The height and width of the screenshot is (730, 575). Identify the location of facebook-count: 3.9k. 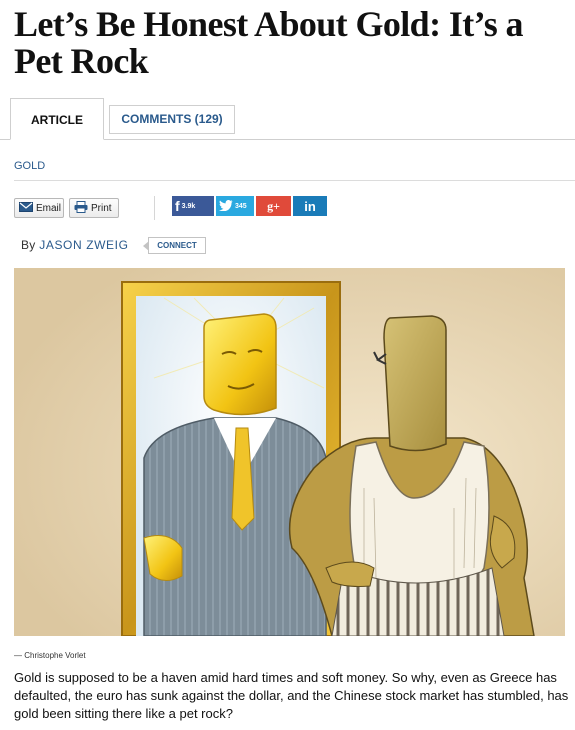
(188, 206).